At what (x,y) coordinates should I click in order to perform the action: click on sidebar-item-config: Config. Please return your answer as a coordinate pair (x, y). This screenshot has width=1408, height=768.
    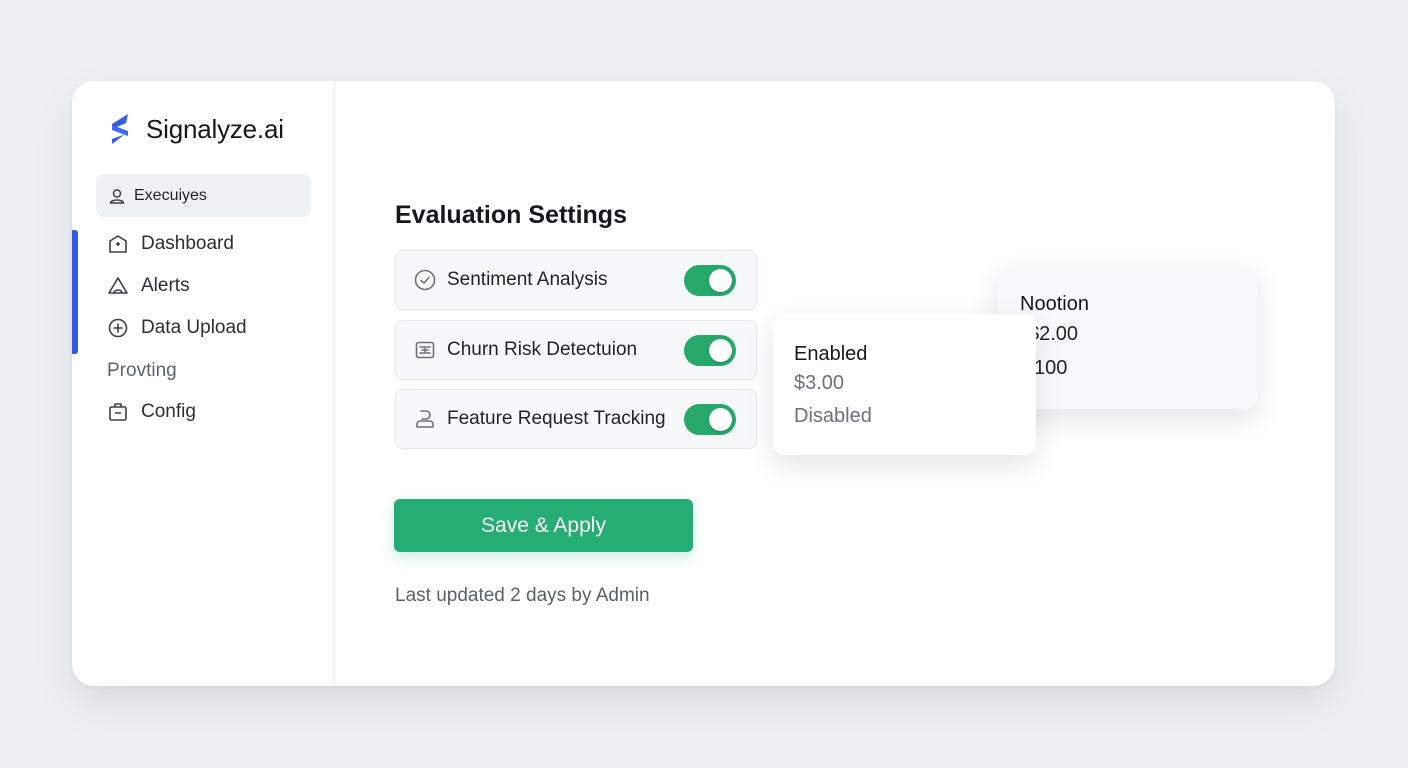
    Looking at the image, I should click on (151, 412).